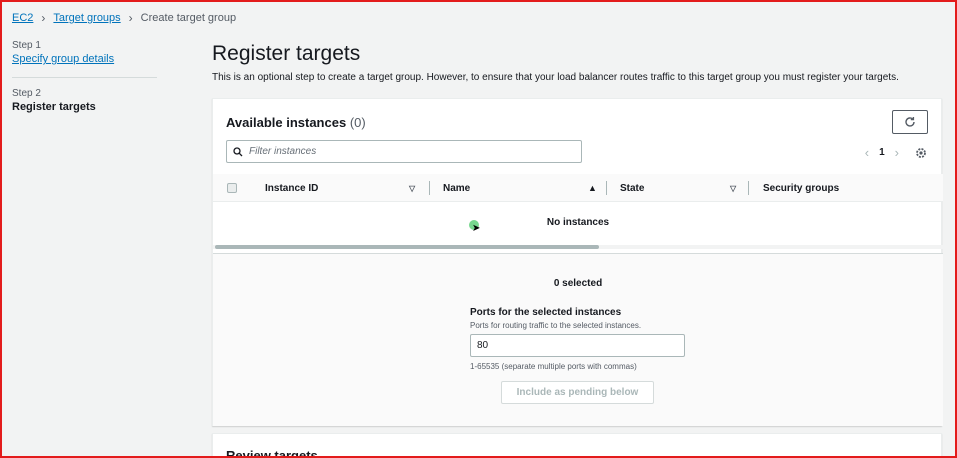 This screenshot has width=957, height=458. What do you see at coordinates (286, 53) in the screenshot?
I see `page-title: Register targets` at bounding box center [286, 53].